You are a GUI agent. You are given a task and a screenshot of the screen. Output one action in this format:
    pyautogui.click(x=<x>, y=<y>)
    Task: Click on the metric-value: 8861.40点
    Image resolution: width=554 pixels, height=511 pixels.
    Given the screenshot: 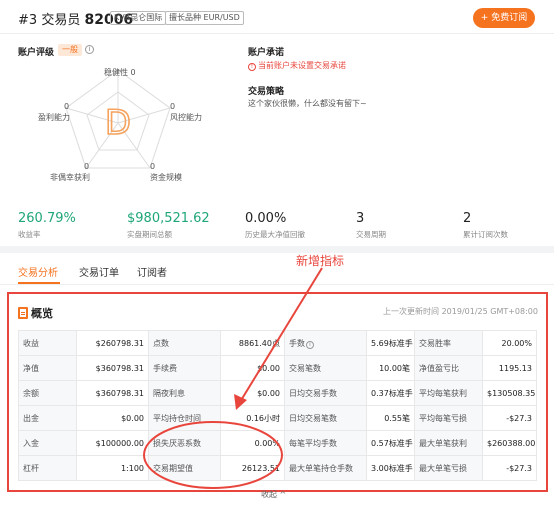 What is the action you would take?
    pyautogui.click(x=252, y=343)
    